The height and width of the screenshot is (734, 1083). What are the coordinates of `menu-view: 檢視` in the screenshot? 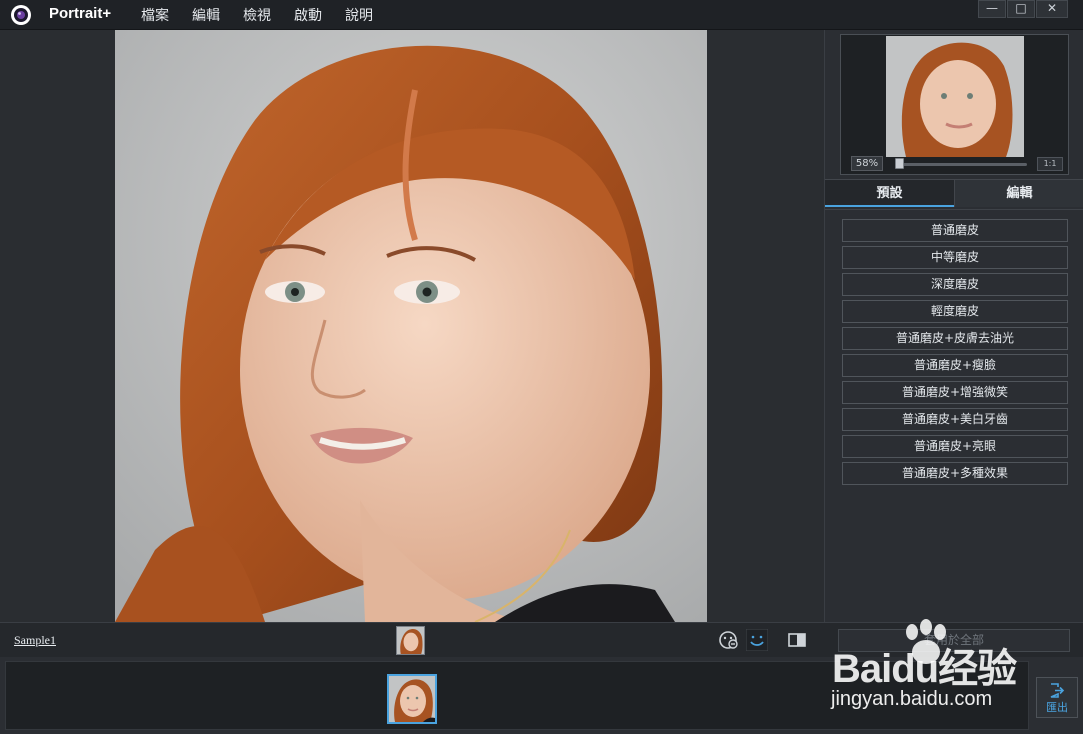 It's located at (257, 15).